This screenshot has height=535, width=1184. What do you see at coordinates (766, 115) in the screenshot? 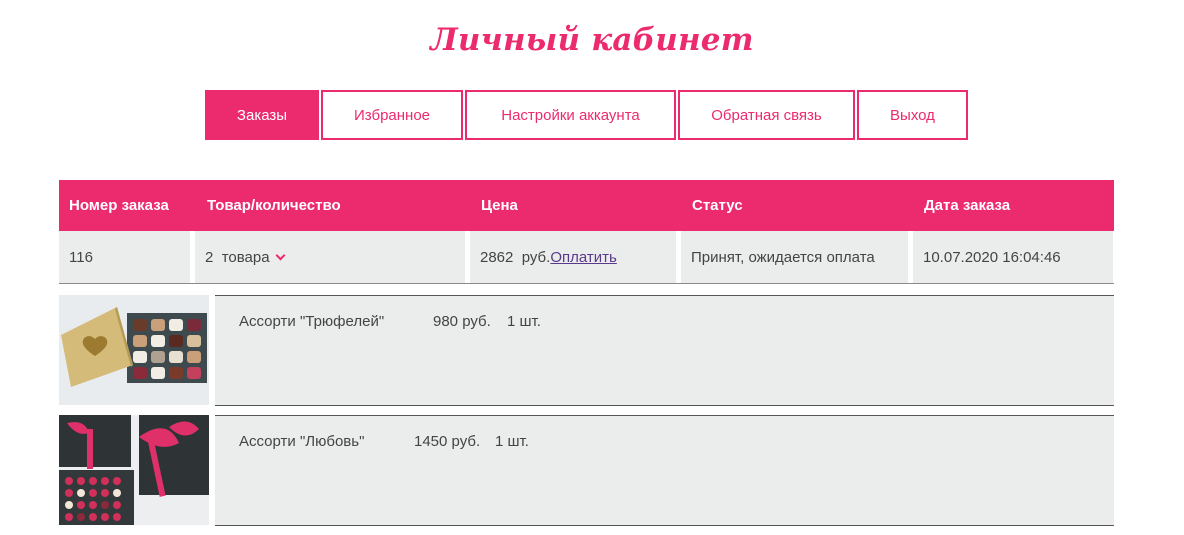
I see `tab-feedback: Обратная связь` at bounding box center [766, 115].